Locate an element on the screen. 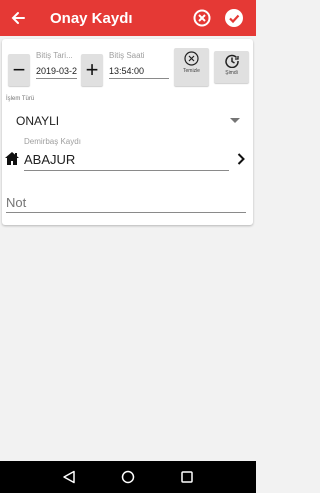  plus-icon: + is located at coordinates (92, 69).